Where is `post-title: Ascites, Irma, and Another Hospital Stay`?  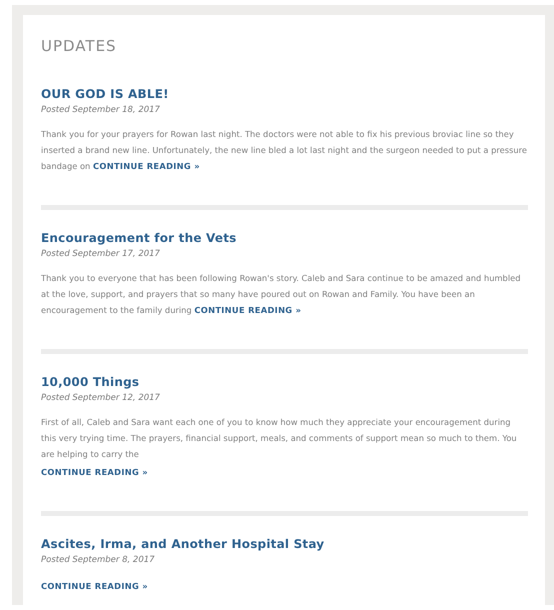
post-title: Ascites, Irma, and Another Hospital Stay is located at coordinates (182, 544).